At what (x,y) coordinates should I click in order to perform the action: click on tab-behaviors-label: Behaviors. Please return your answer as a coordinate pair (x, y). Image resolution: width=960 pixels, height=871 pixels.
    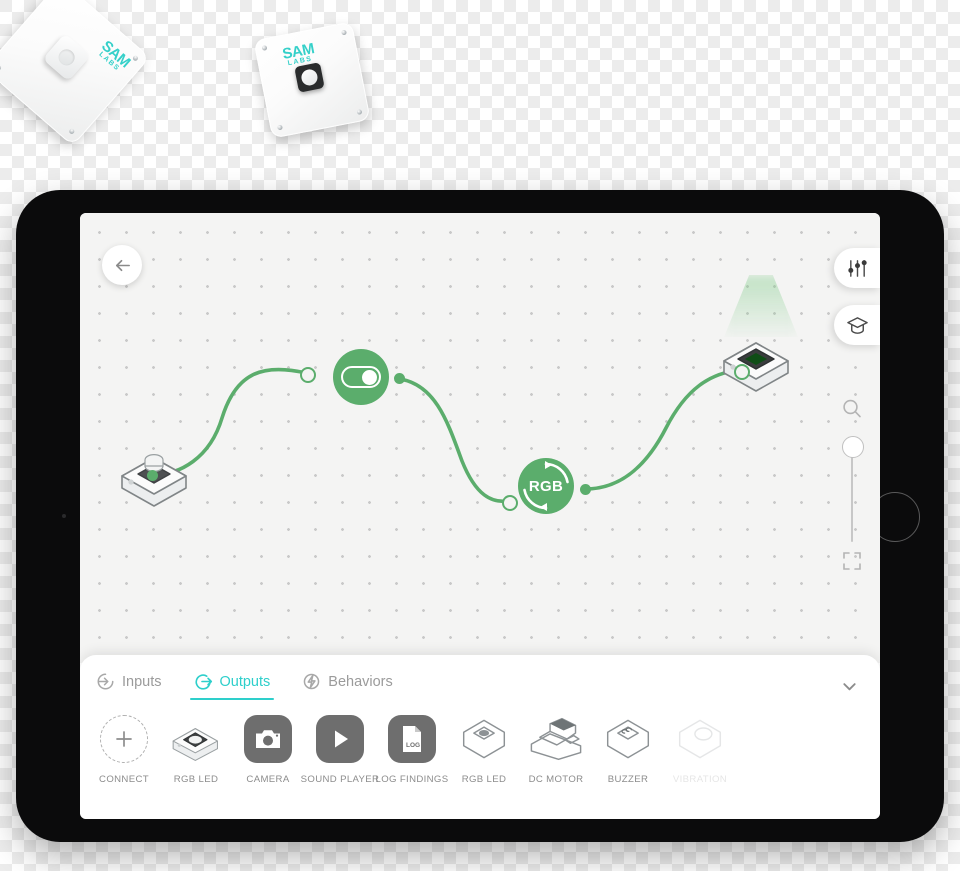
    Looking at the image, I should click on (360, 681).